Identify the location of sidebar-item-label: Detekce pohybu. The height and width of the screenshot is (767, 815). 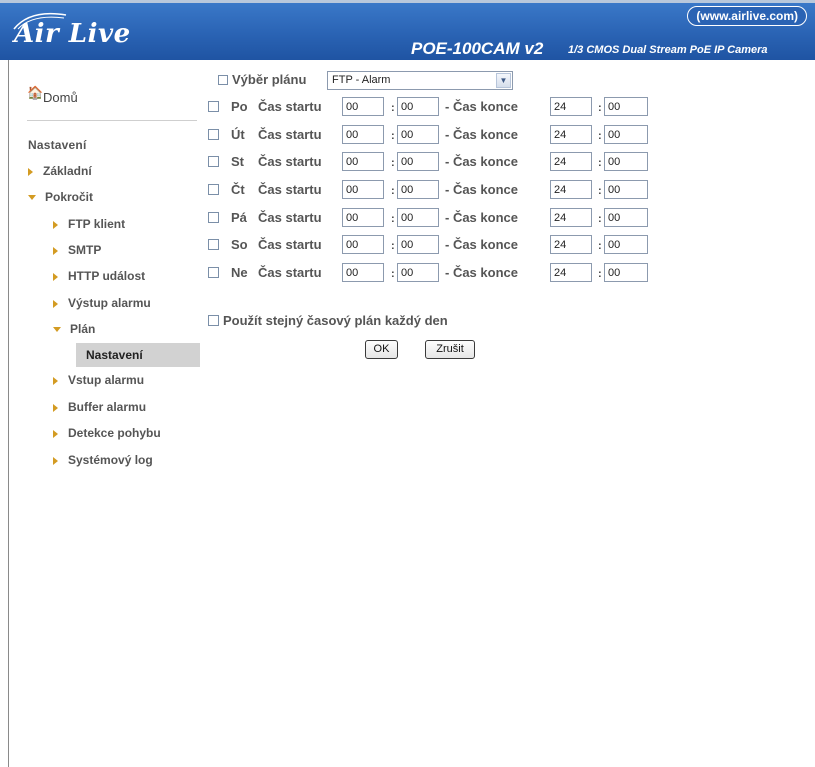
(114, 433).